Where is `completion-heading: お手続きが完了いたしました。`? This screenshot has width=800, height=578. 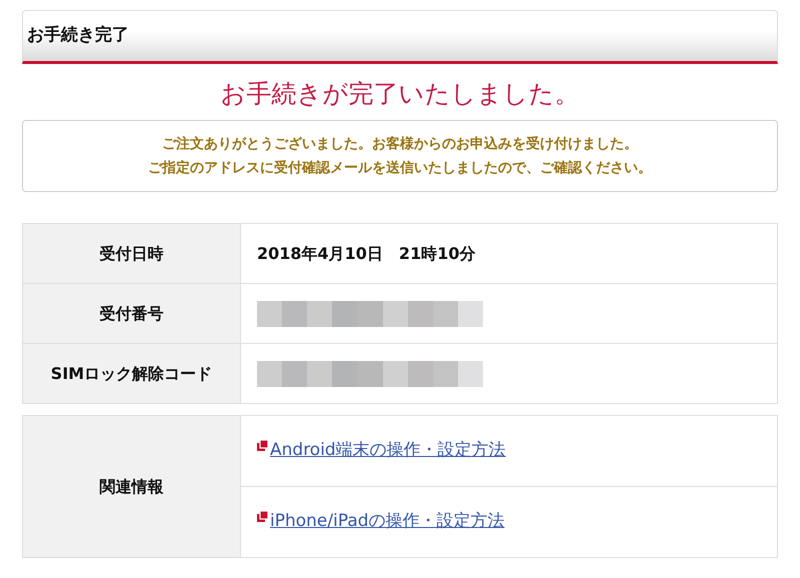
completion-heading: お手続きが完了いたしました。 is located at coordinates (400, 94).